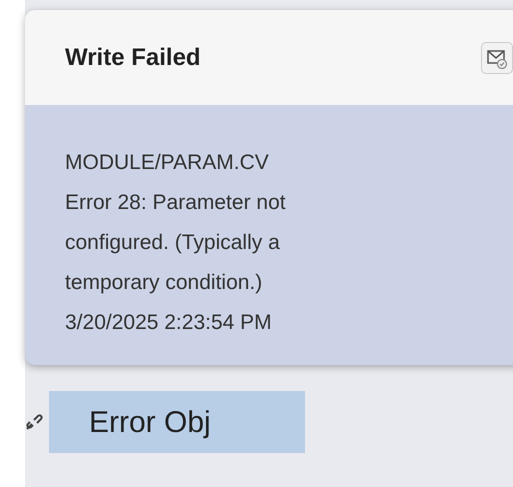  I want to click on mail-button, so click(497, 58).